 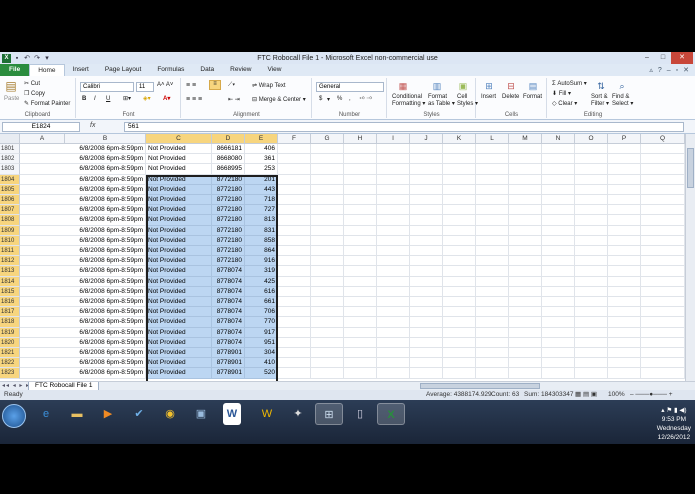 What do you see at coordinates (294, 139) in the screenshot?
I see `column-header-f: F` at bounding box center [294, 139].